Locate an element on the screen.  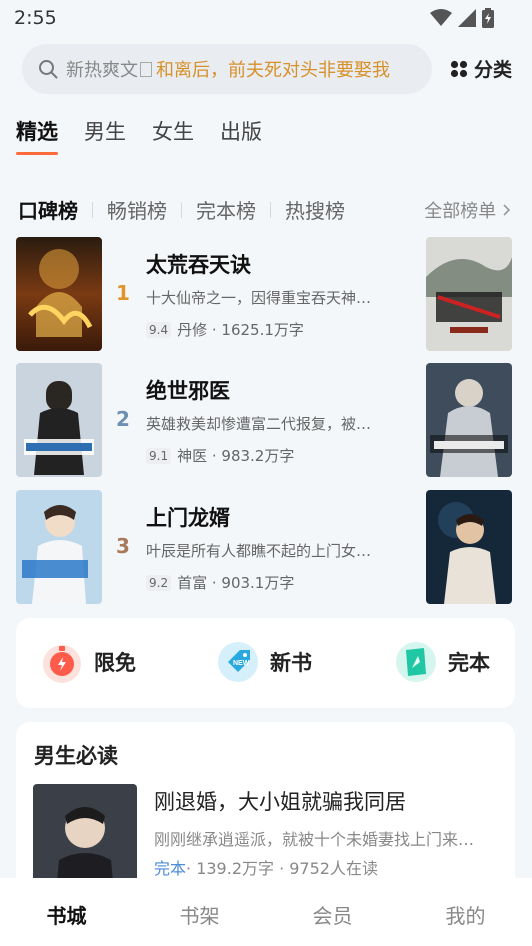
top-tabs: 精选 男生 女生 出版 is located at coordinates (139, 131).